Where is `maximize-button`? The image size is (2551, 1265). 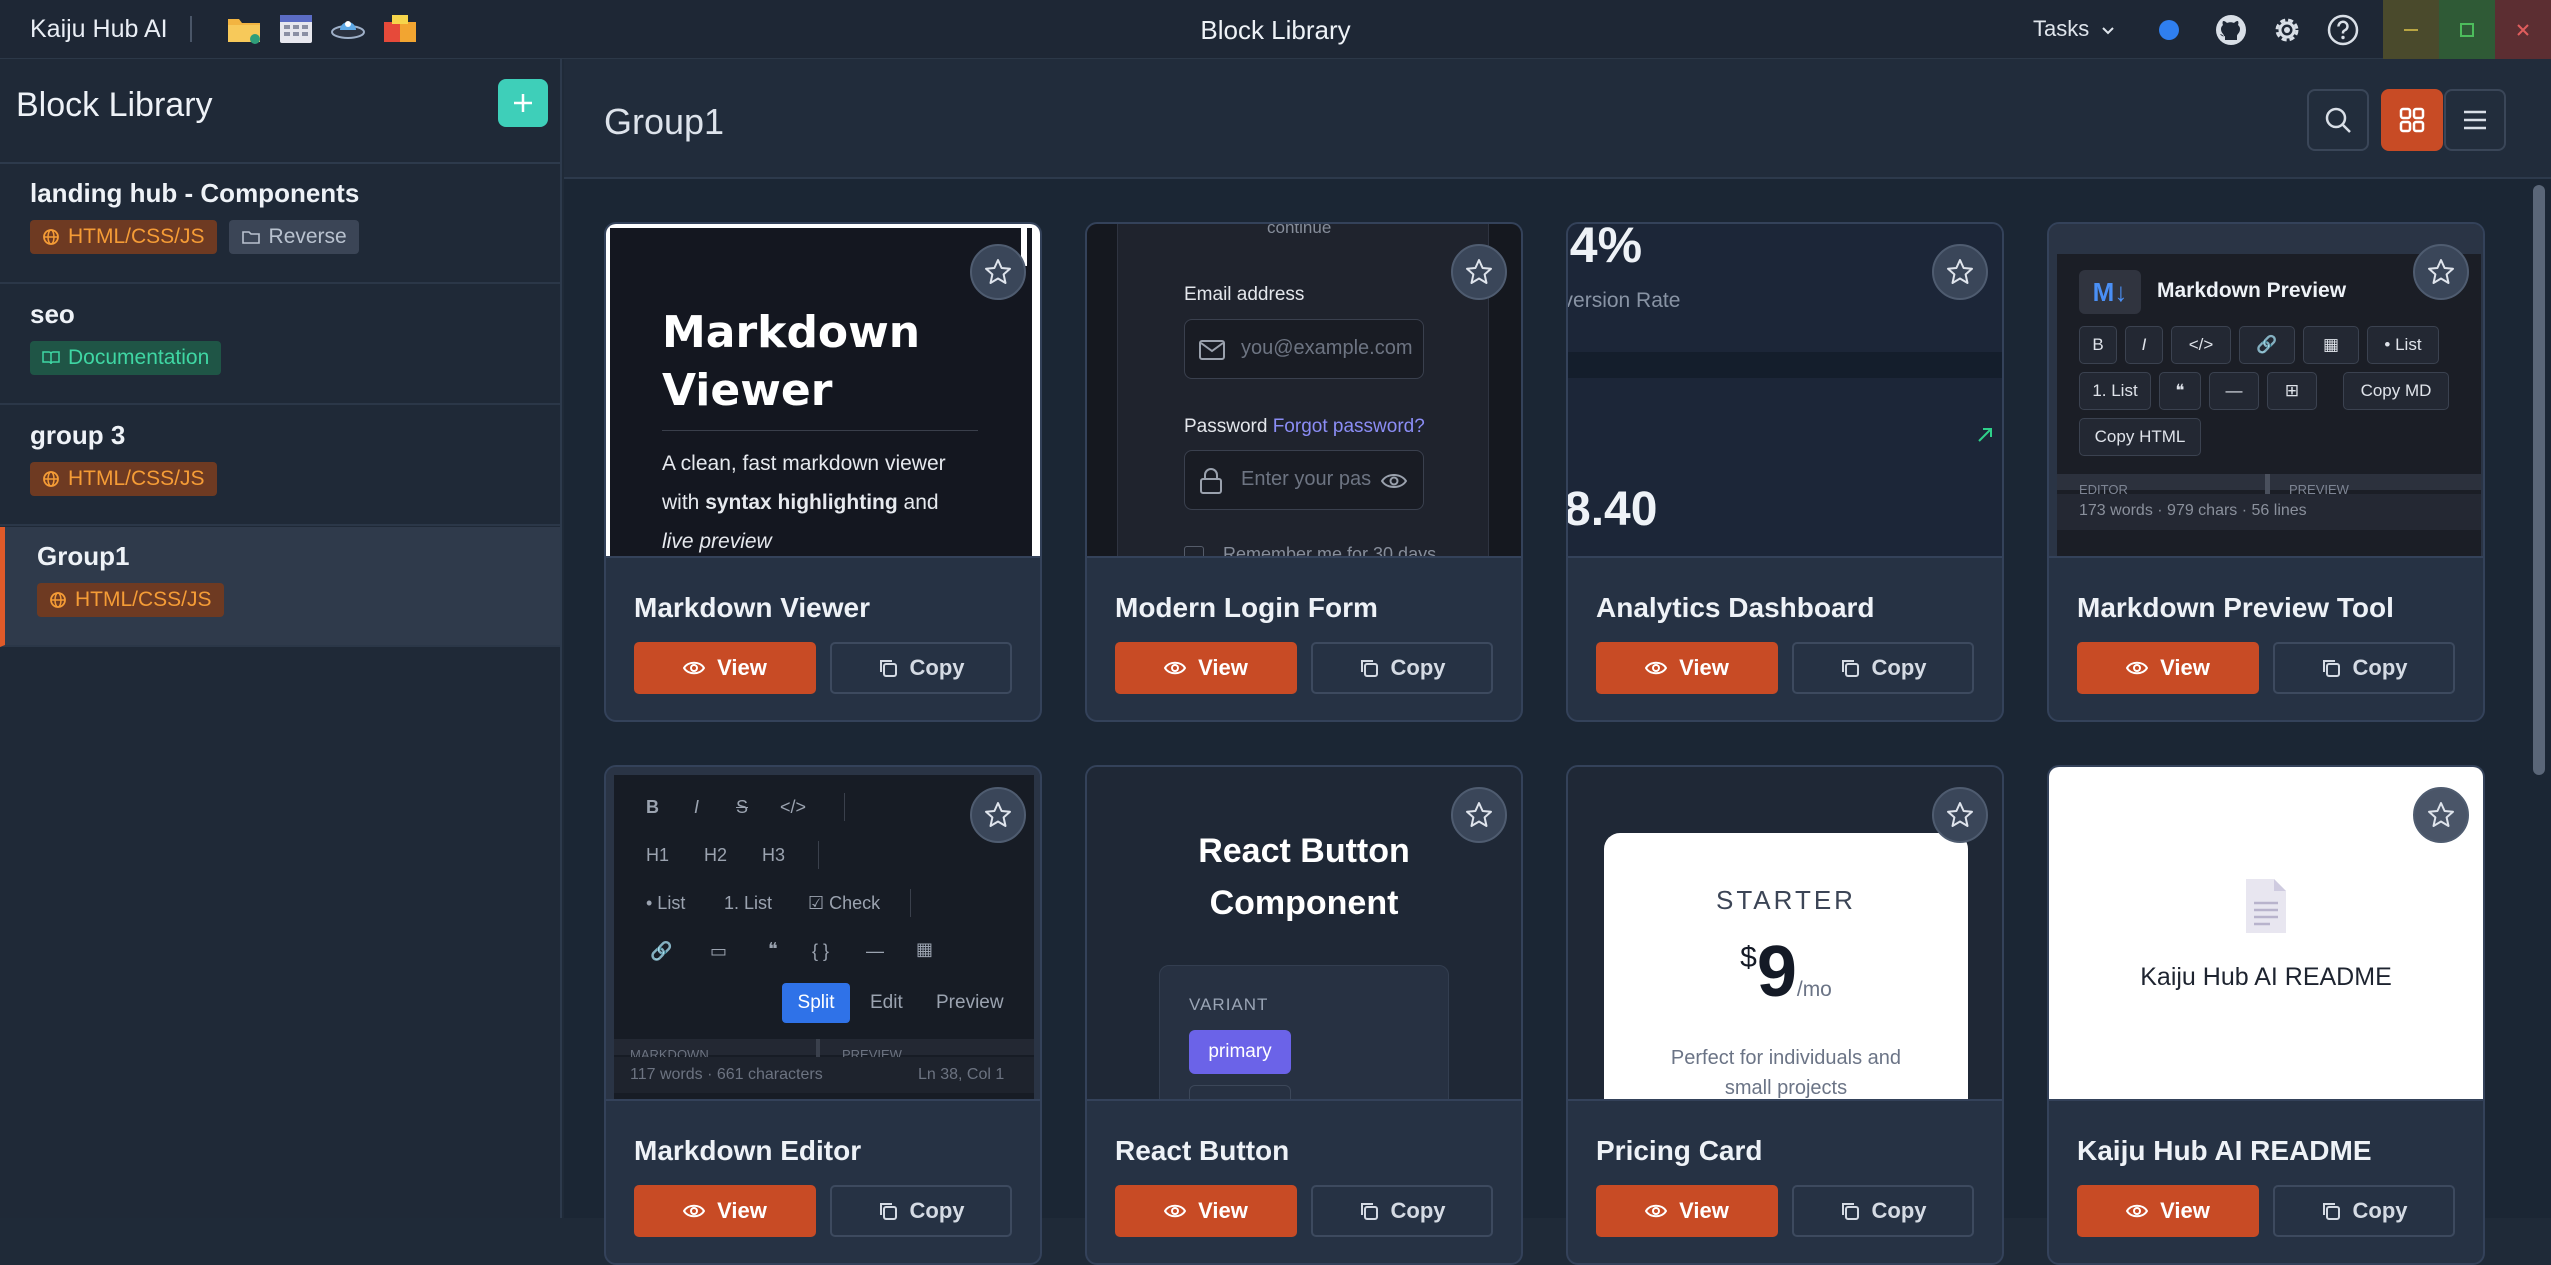 maximize-button is located at coordinates (2467, 29).